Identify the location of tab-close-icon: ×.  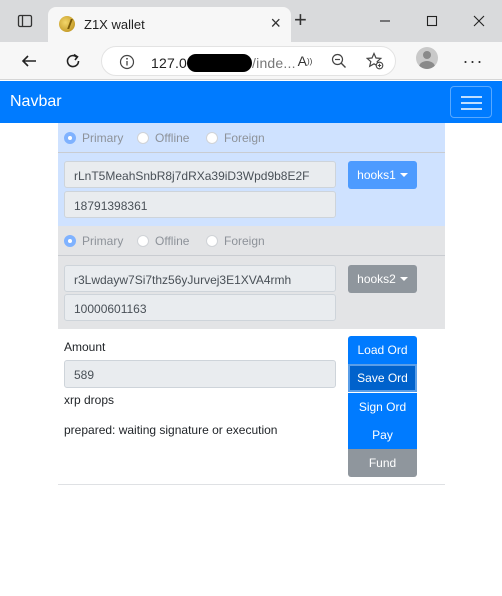
(275, 23).